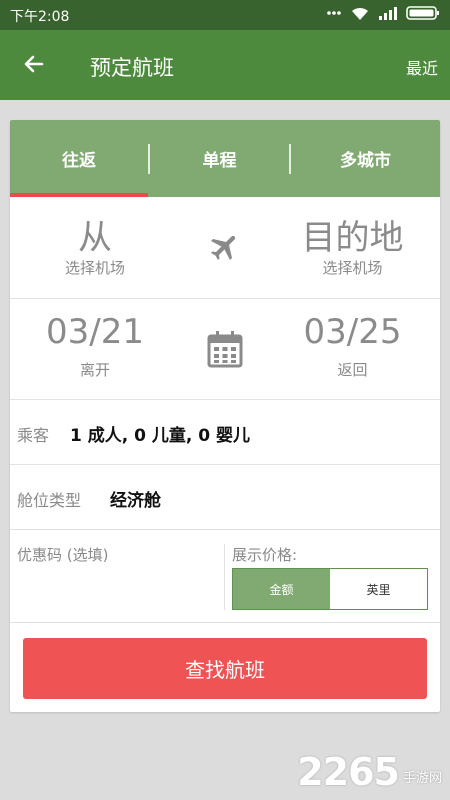 The width and height of the screenshot is (450, 800). I want to click on destination-subtitle: 选择机场, so click(352, 268).